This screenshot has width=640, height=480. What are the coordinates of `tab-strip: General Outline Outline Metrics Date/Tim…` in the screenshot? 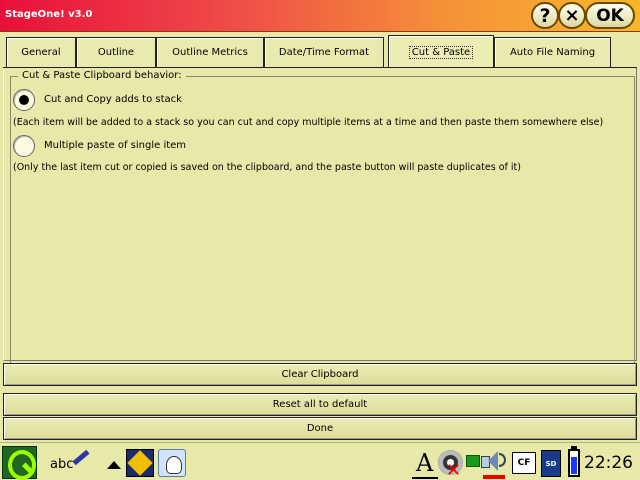 It's located at (320, 50).